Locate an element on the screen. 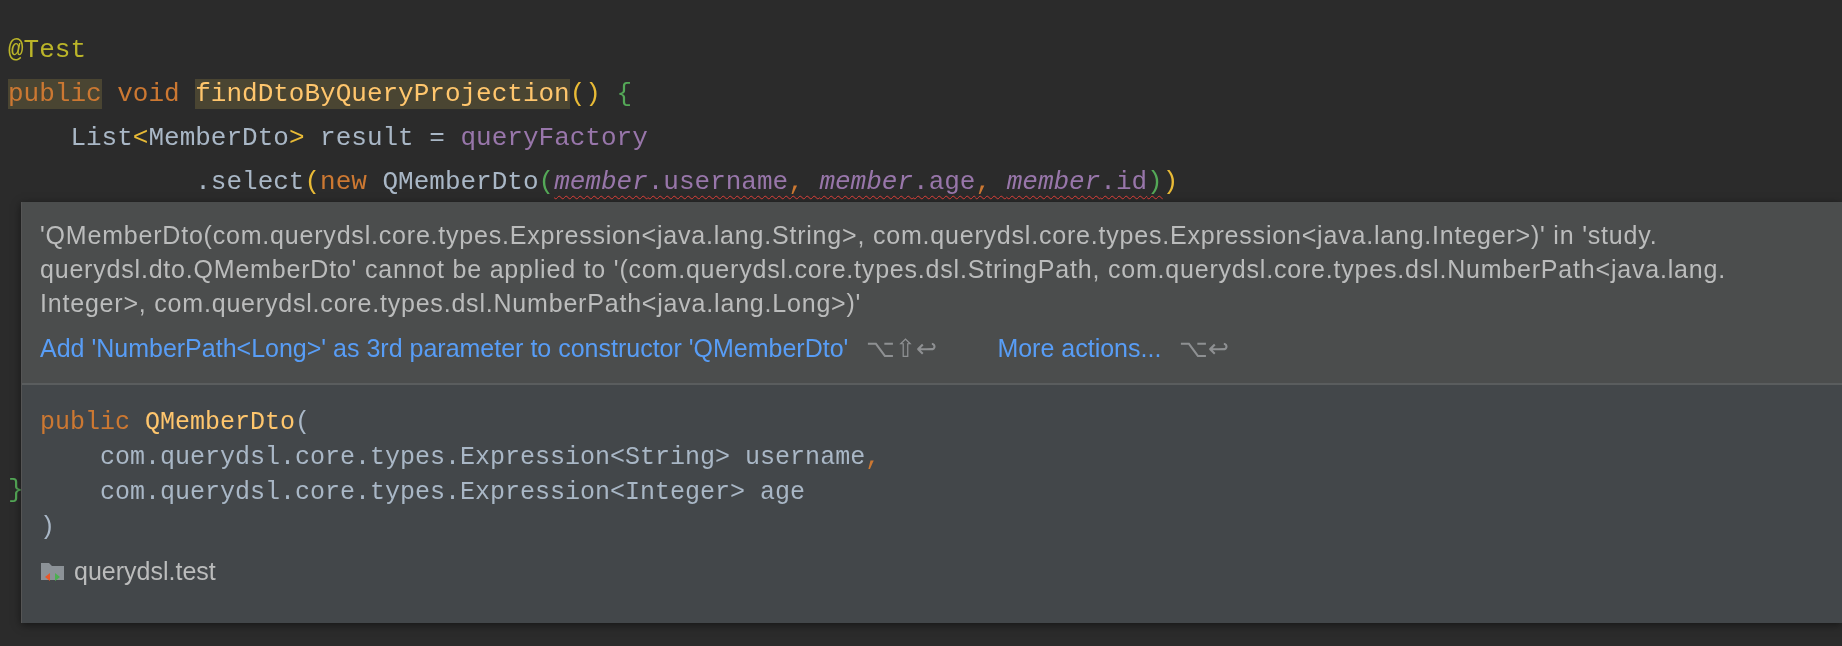  error-message: 'QMemberDto(com.querydsl.core.types.Expression<java.lang.String>, com.querydsl.core.types.Expression<java.lang.Integer>)' in 'study. querydsl.dto.QMemberDto' cannot be applied to '(com.querydsl.core.types.dsl.StringPath, com.querydsl.core.types.dsl.NumberPath<java.lang. Integer>, com.querydsl.core.types.dsl.NumberPath<java.lang.Long>)' is located at coordinates (883, 269).